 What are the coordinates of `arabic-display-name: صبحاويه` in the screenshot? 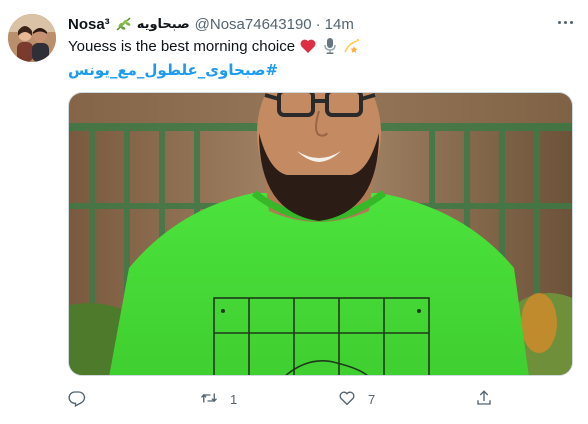 It's located at (163, 24).